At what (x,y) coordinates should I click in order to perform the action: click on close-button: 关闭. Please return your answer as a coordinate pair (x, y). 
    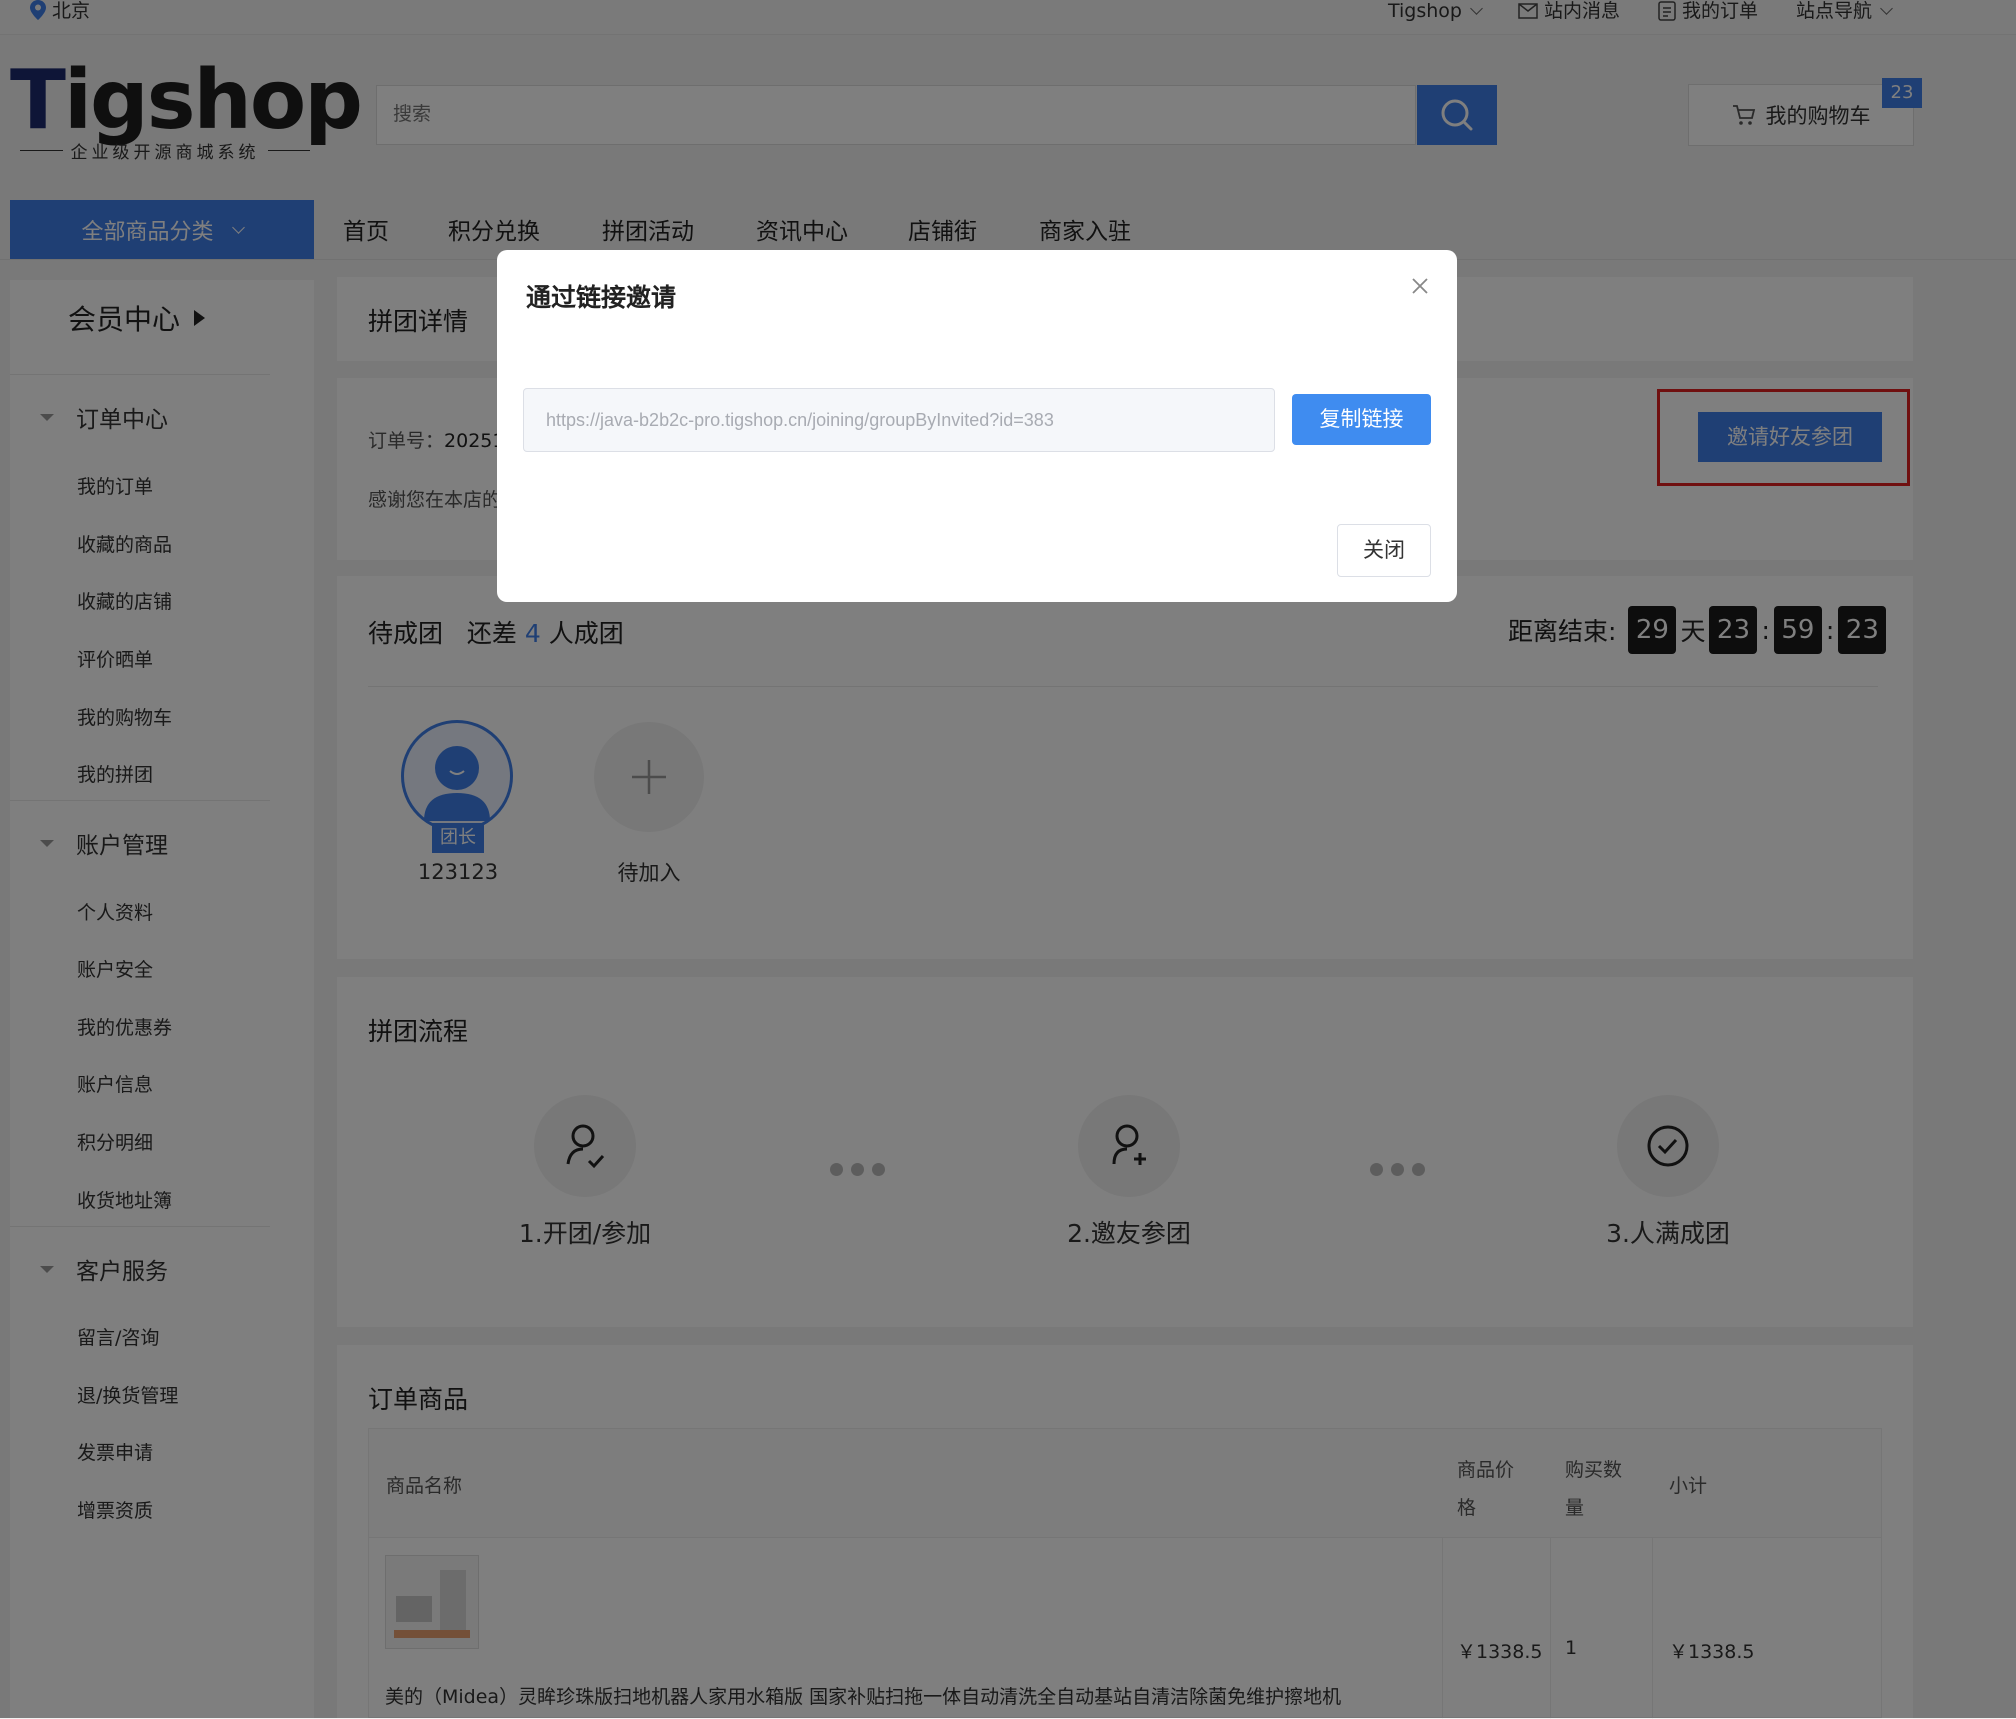
    Looking at the image, I should click on (1384, 550).